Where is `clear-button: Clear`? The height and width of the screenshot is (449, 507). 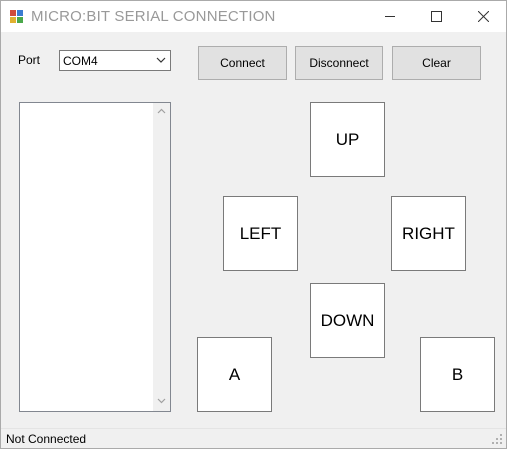
clear-button: Clear is located at coordinates (436, 63).